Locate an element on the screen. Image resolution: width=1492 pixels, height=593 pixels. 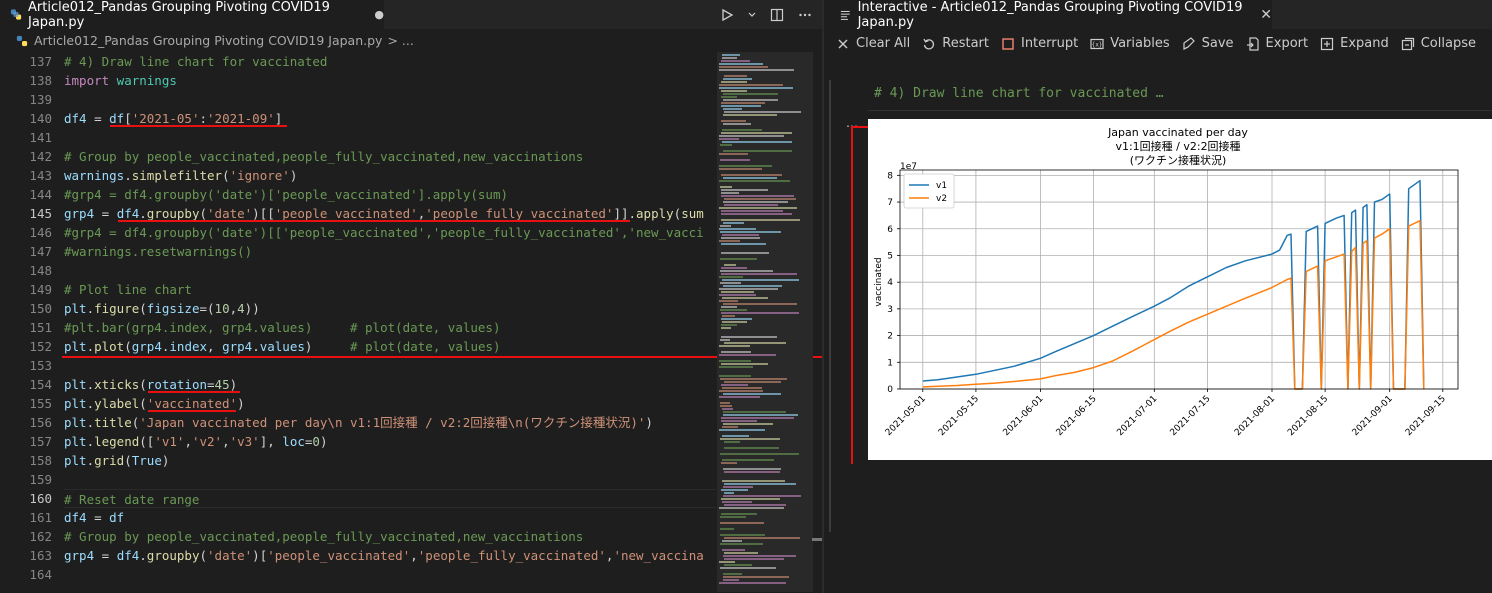
collapse-icon is located at coordinates (1407, 43).